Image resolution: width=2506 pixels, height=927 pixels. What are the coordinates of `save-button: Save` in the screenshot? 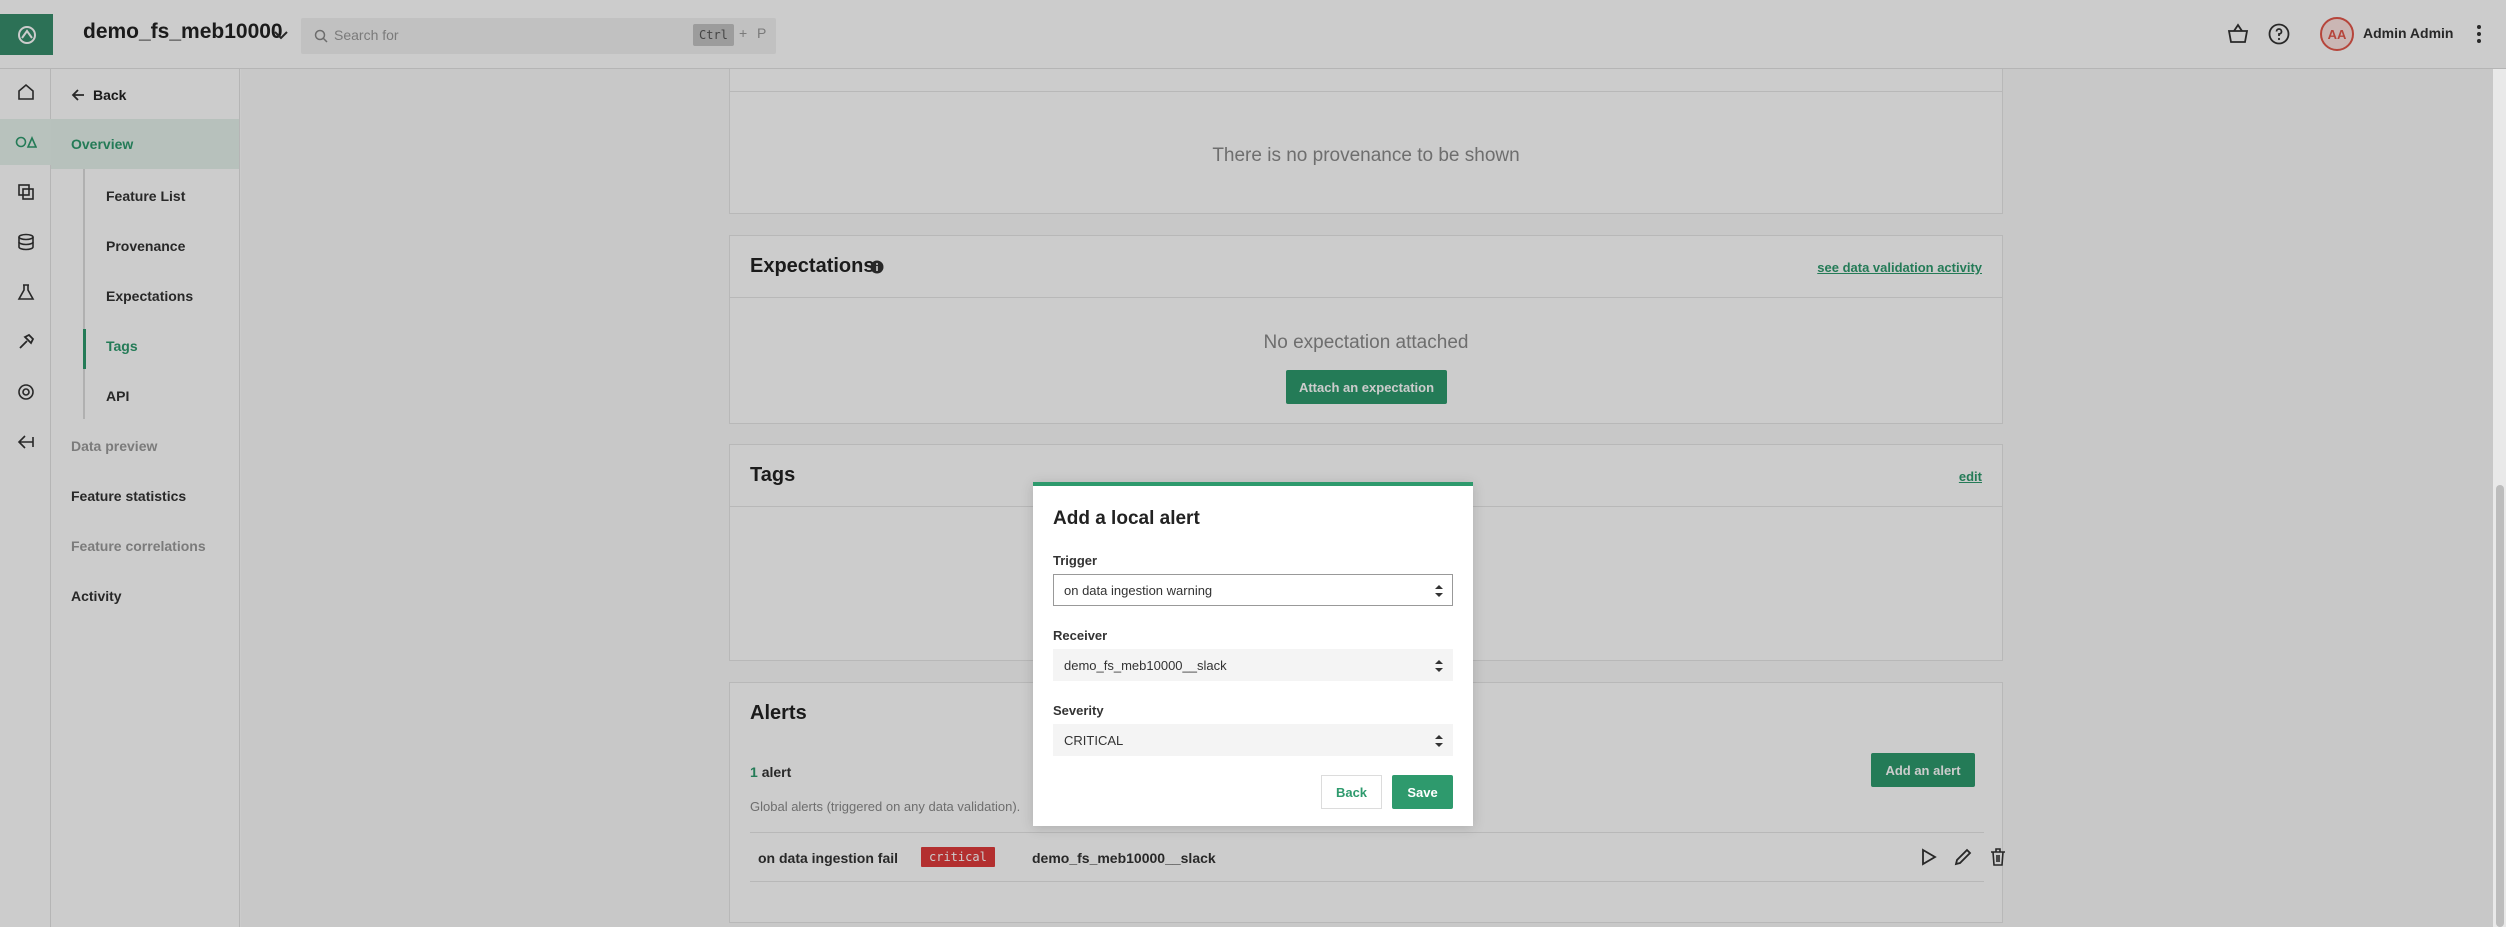 It's located at (1422, 792).